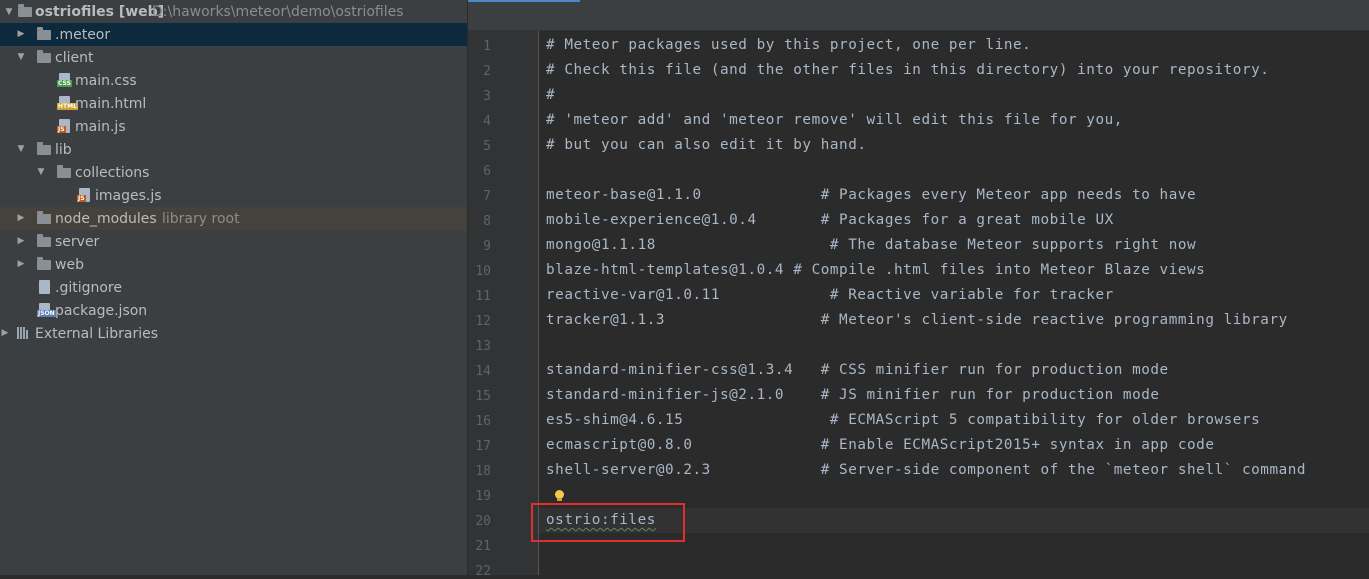 The image size is (1369, 579). What do you see at coordinates (44, 287) in the screenshot?
I see `text-file-icon` at bounding box center [44, 287].